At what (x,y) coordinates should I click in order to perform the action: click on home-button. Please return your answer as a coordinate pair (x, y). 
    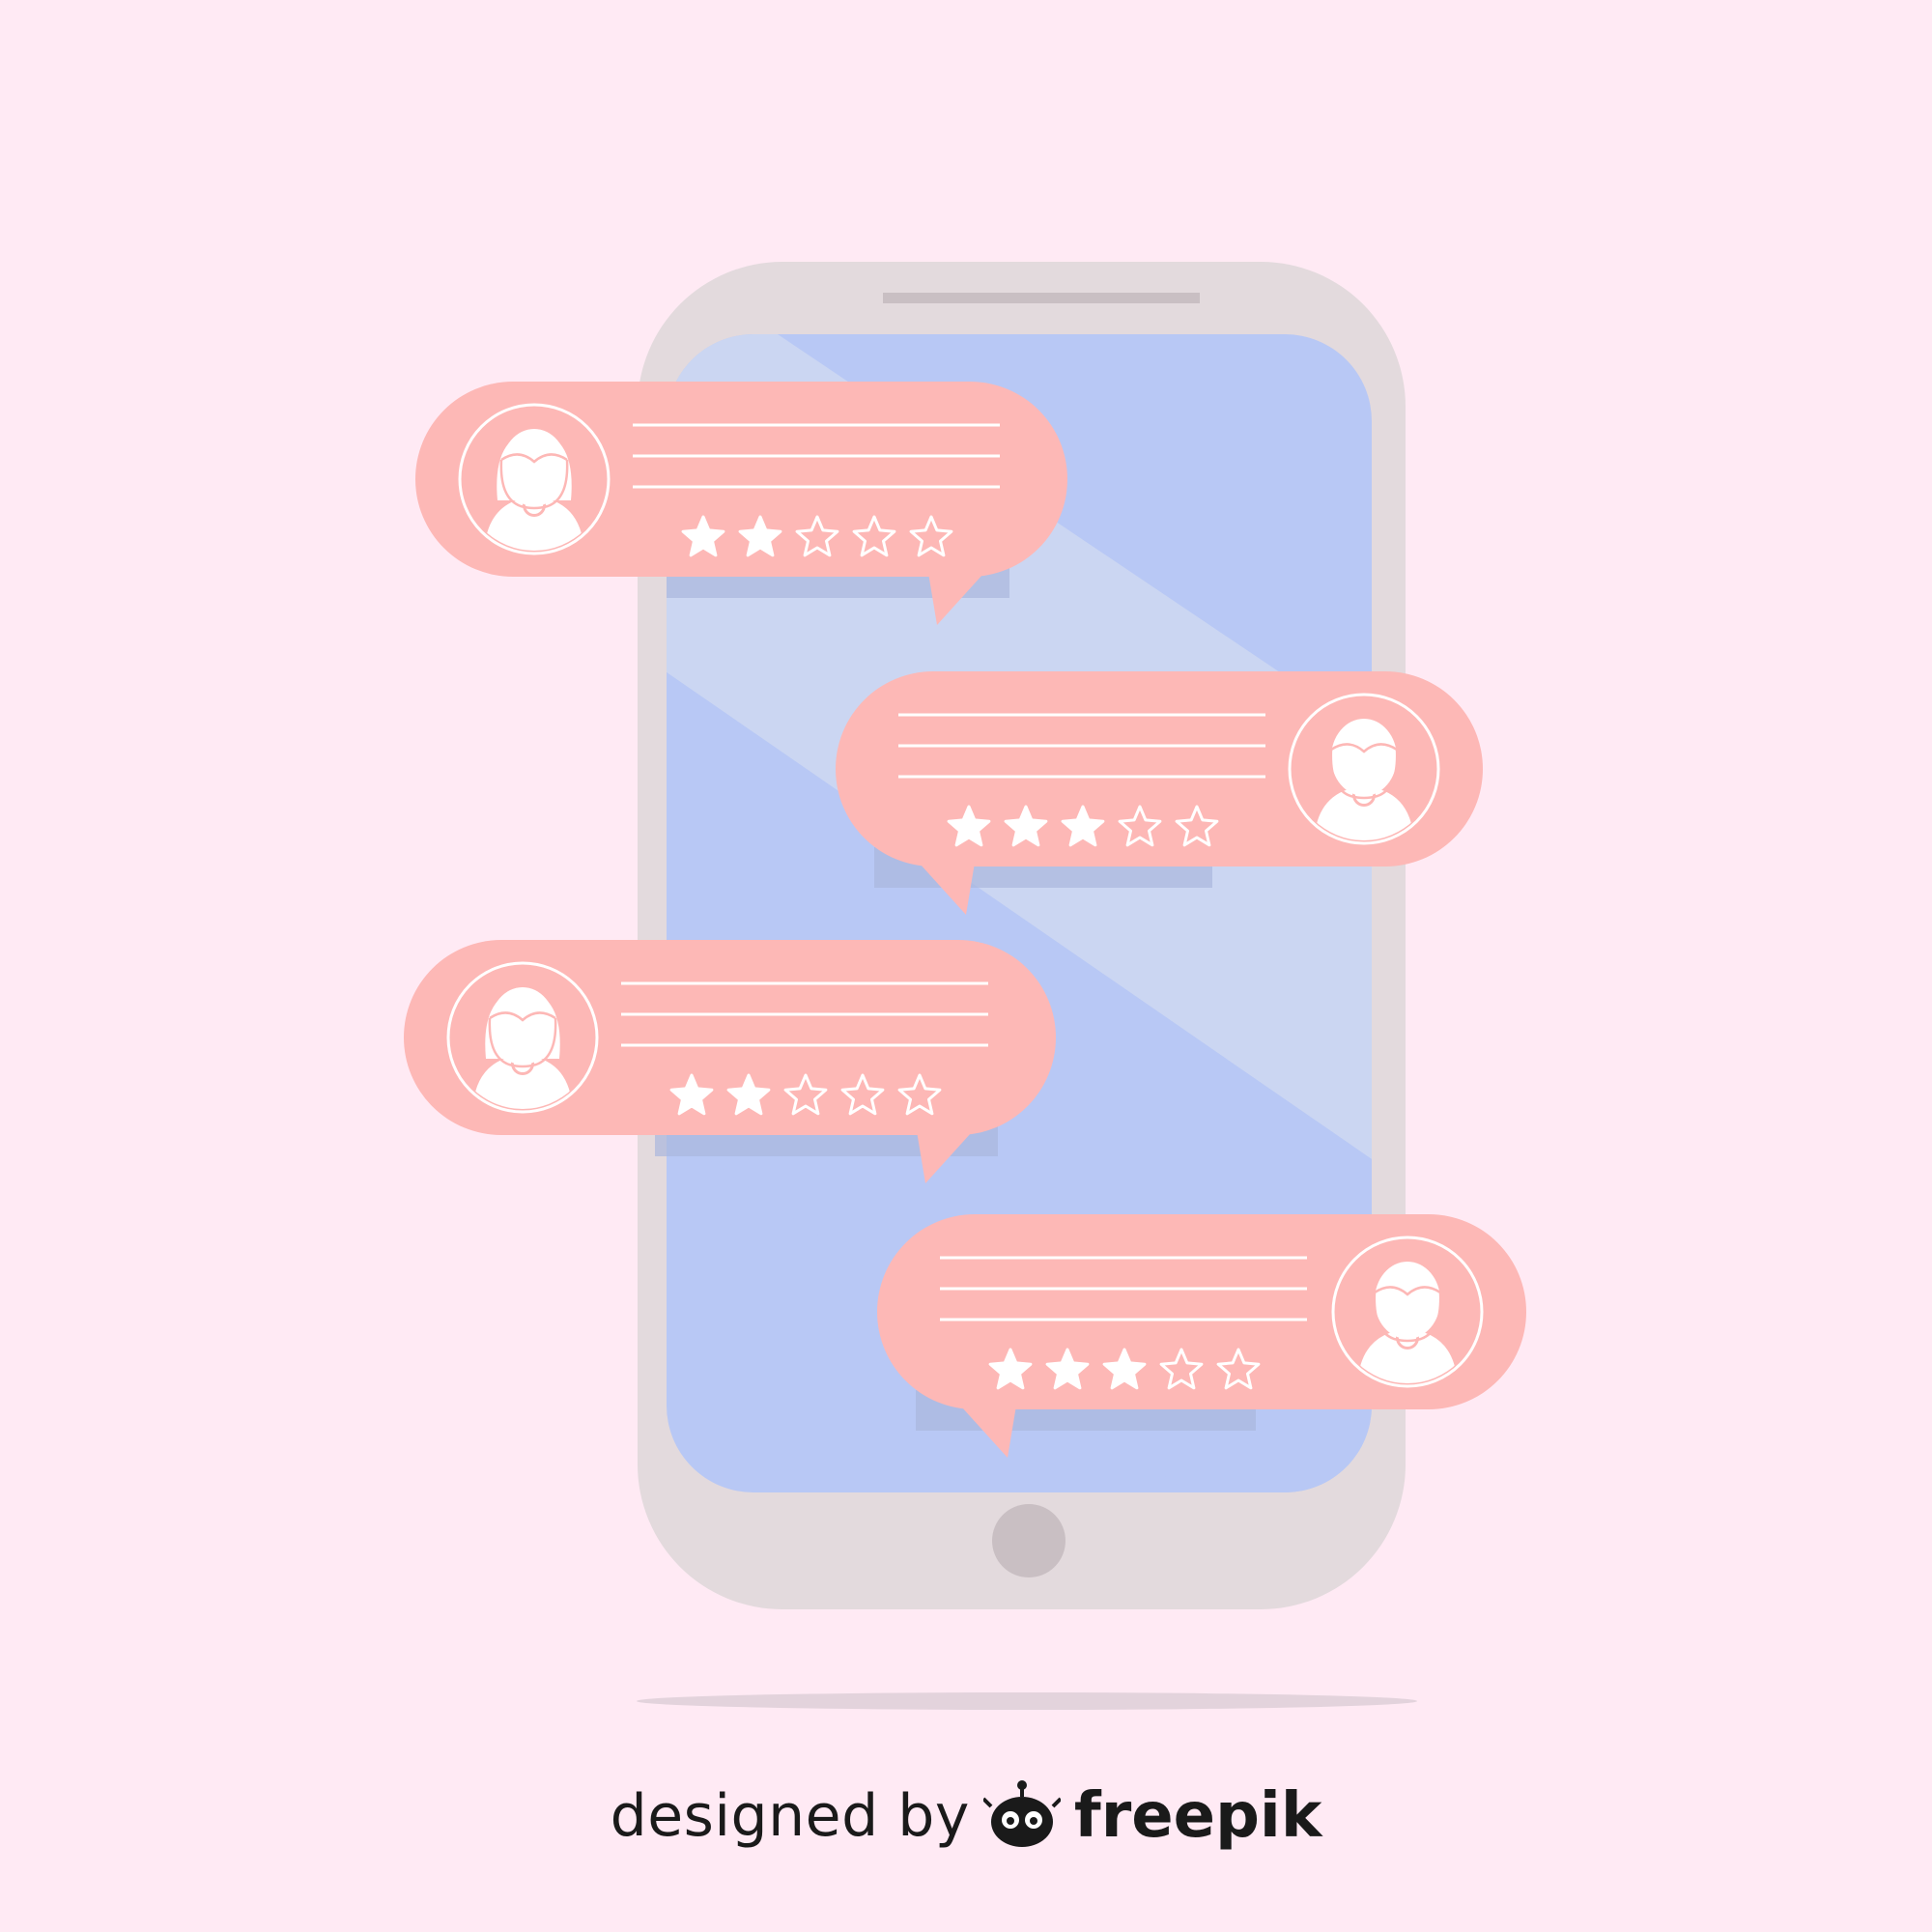
    Looking at the image, I should click on (1028, 1540).